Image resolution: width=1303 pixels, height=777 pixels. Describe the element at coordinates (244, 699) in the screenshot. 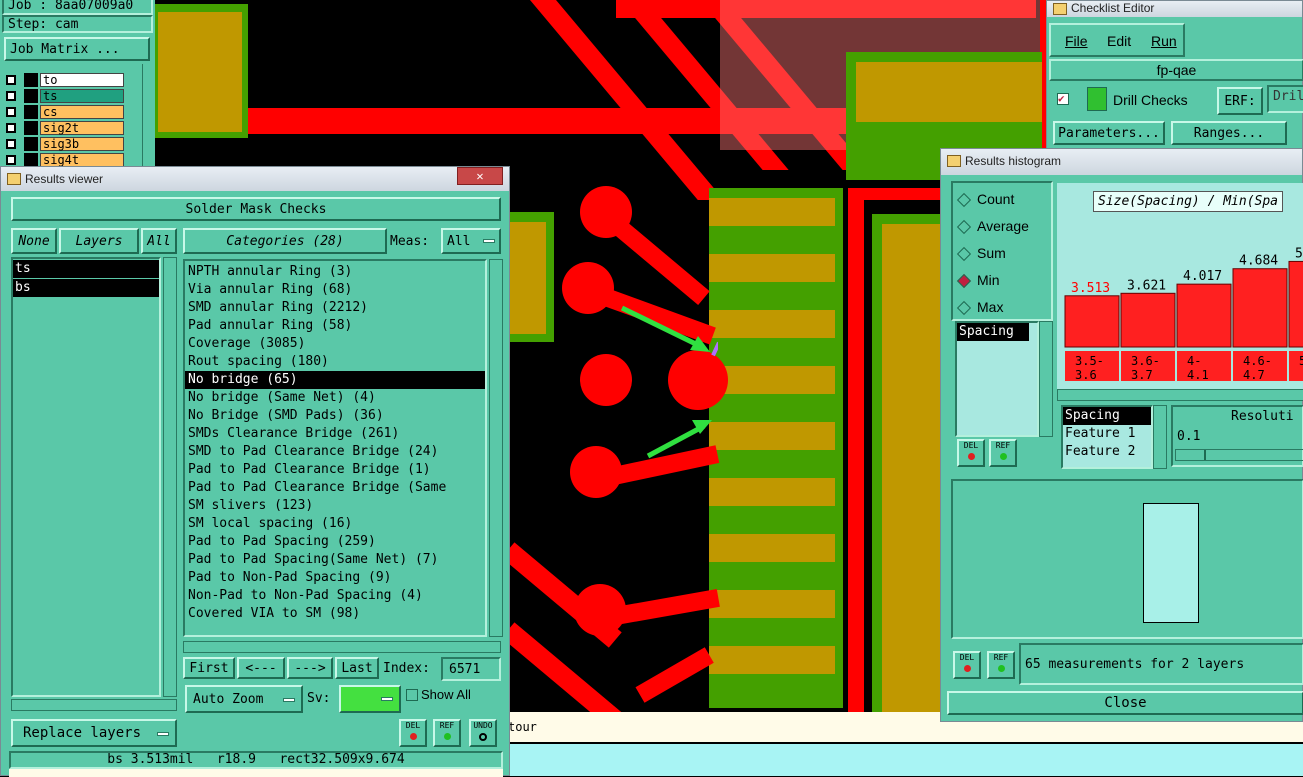

I see `auto-zoom-dropdown: Auto Zoom` at that location.